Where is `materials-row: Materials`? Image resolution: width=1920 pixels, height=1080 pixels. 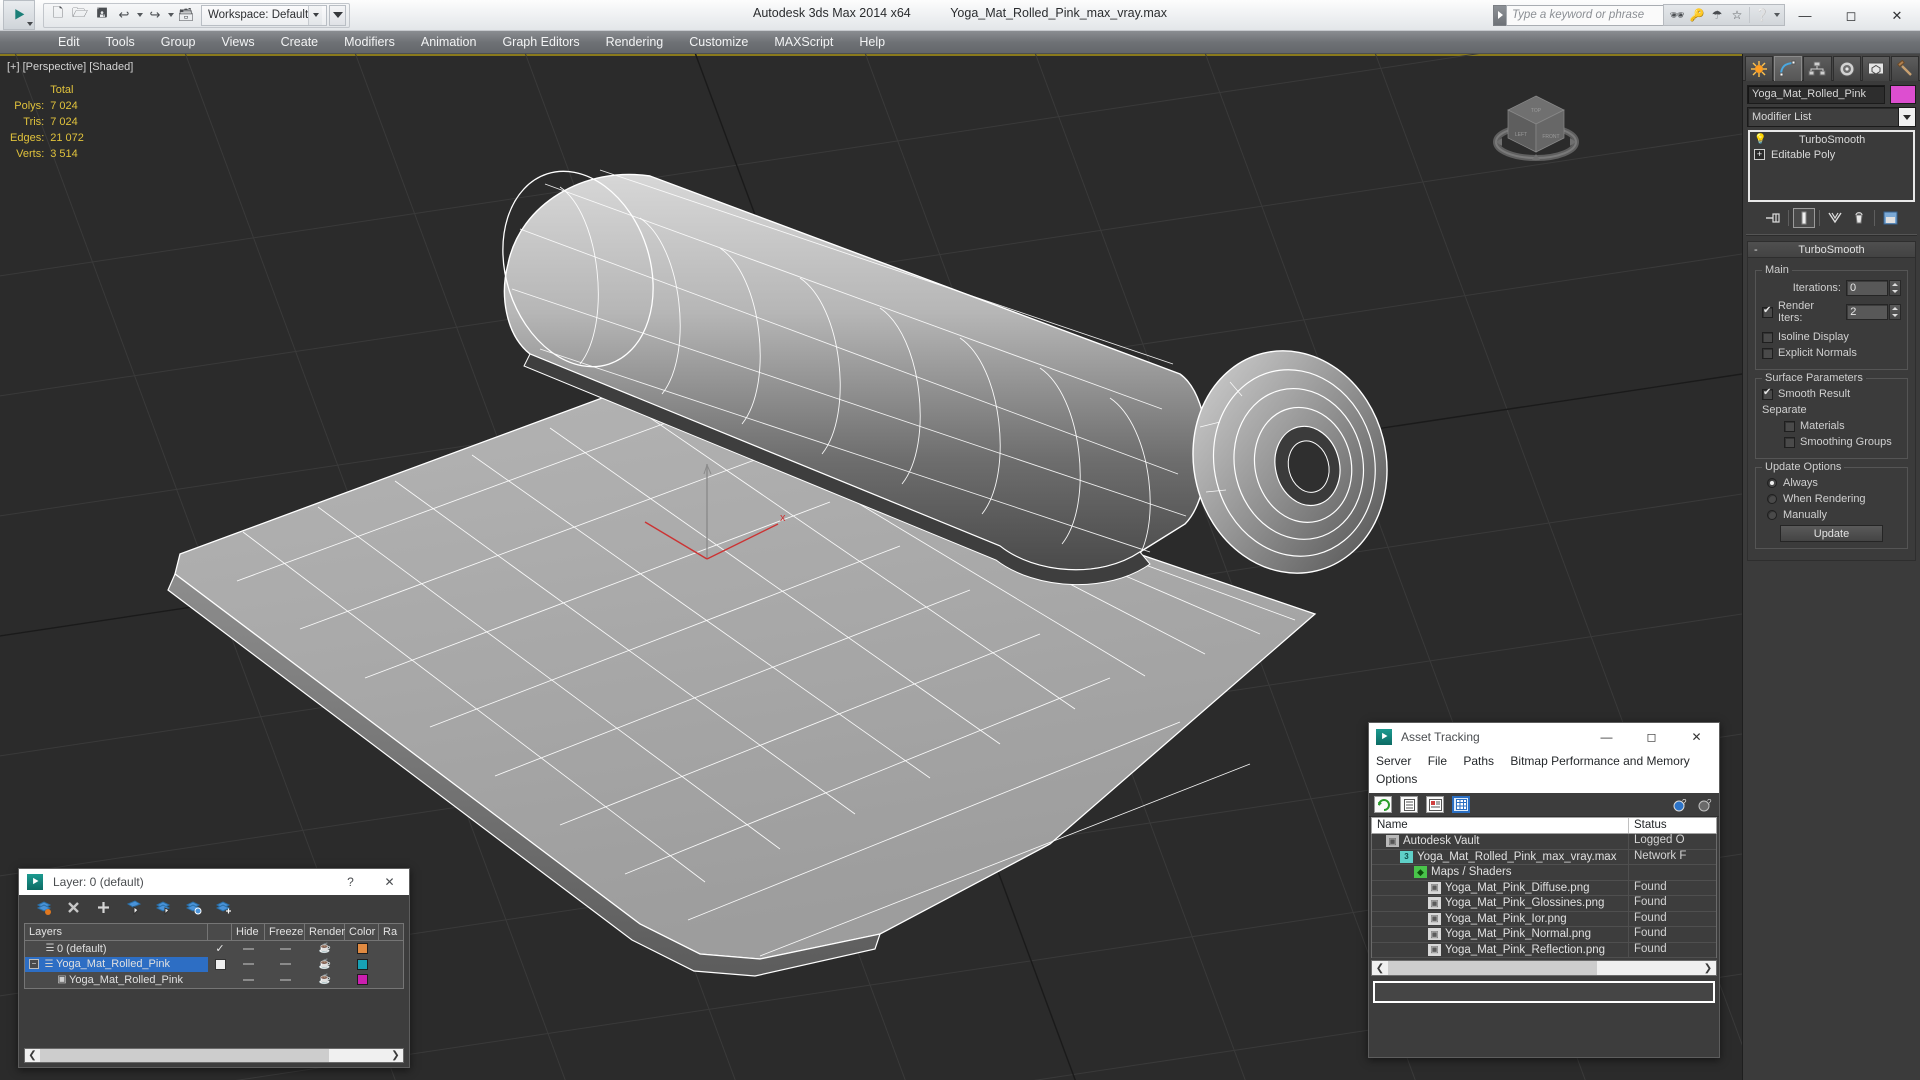 materials-row: Materials is located at coordinates (1831, 426).